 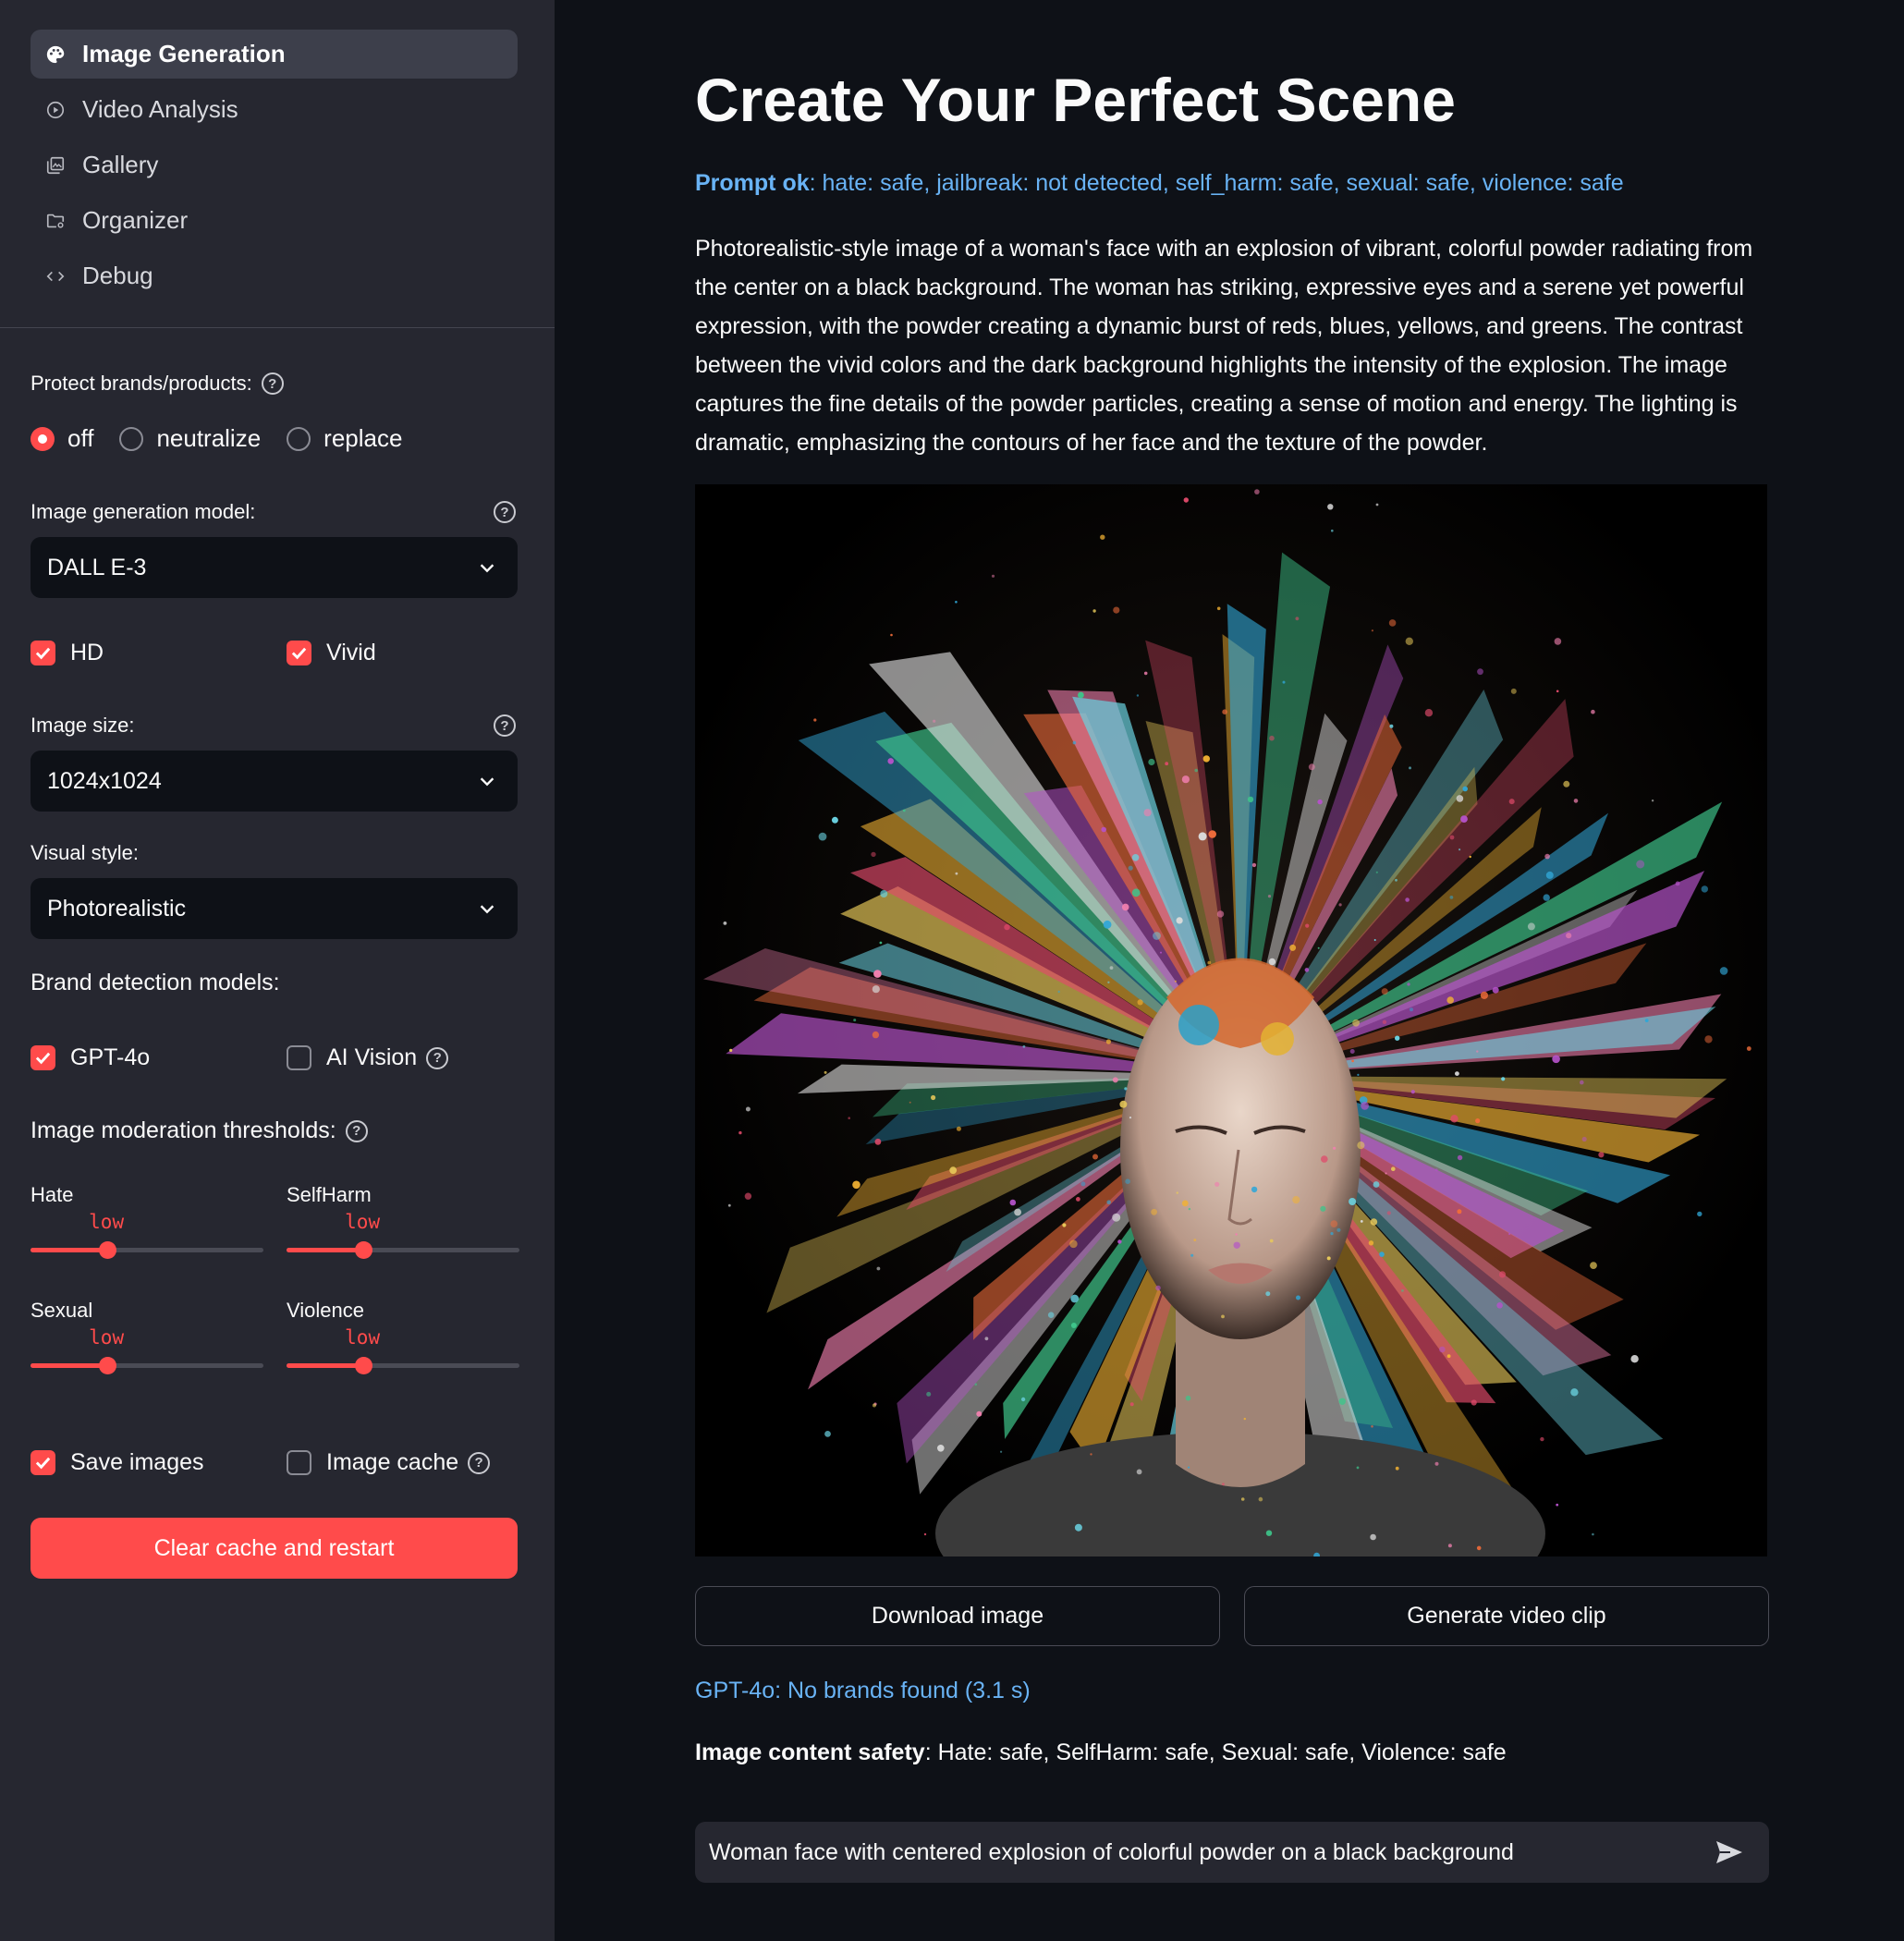 What do you see at coordinates (274, 164) in the screenshot?
I see `nav-item-gallery: Gallery` at bounding box center [274, 164].